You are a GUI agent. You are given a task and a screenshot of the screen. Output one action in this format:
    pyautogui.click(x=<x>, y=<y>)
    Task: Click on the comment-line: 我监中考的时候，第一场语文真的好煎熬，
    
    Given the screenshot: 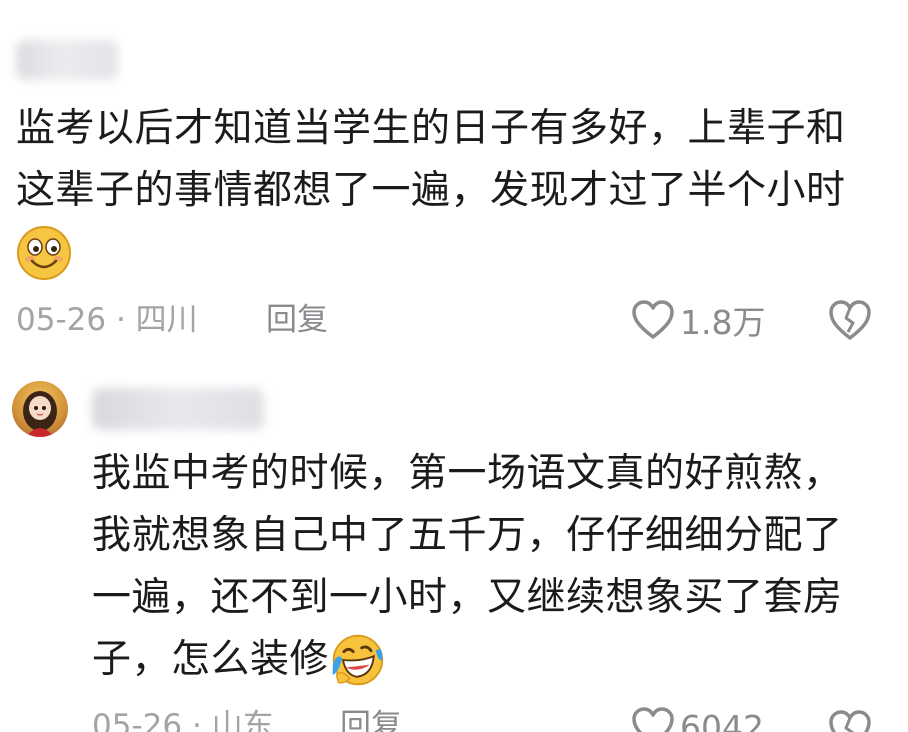 What is the action you would take?
    pyautogui.click(x=467, y=473)
    